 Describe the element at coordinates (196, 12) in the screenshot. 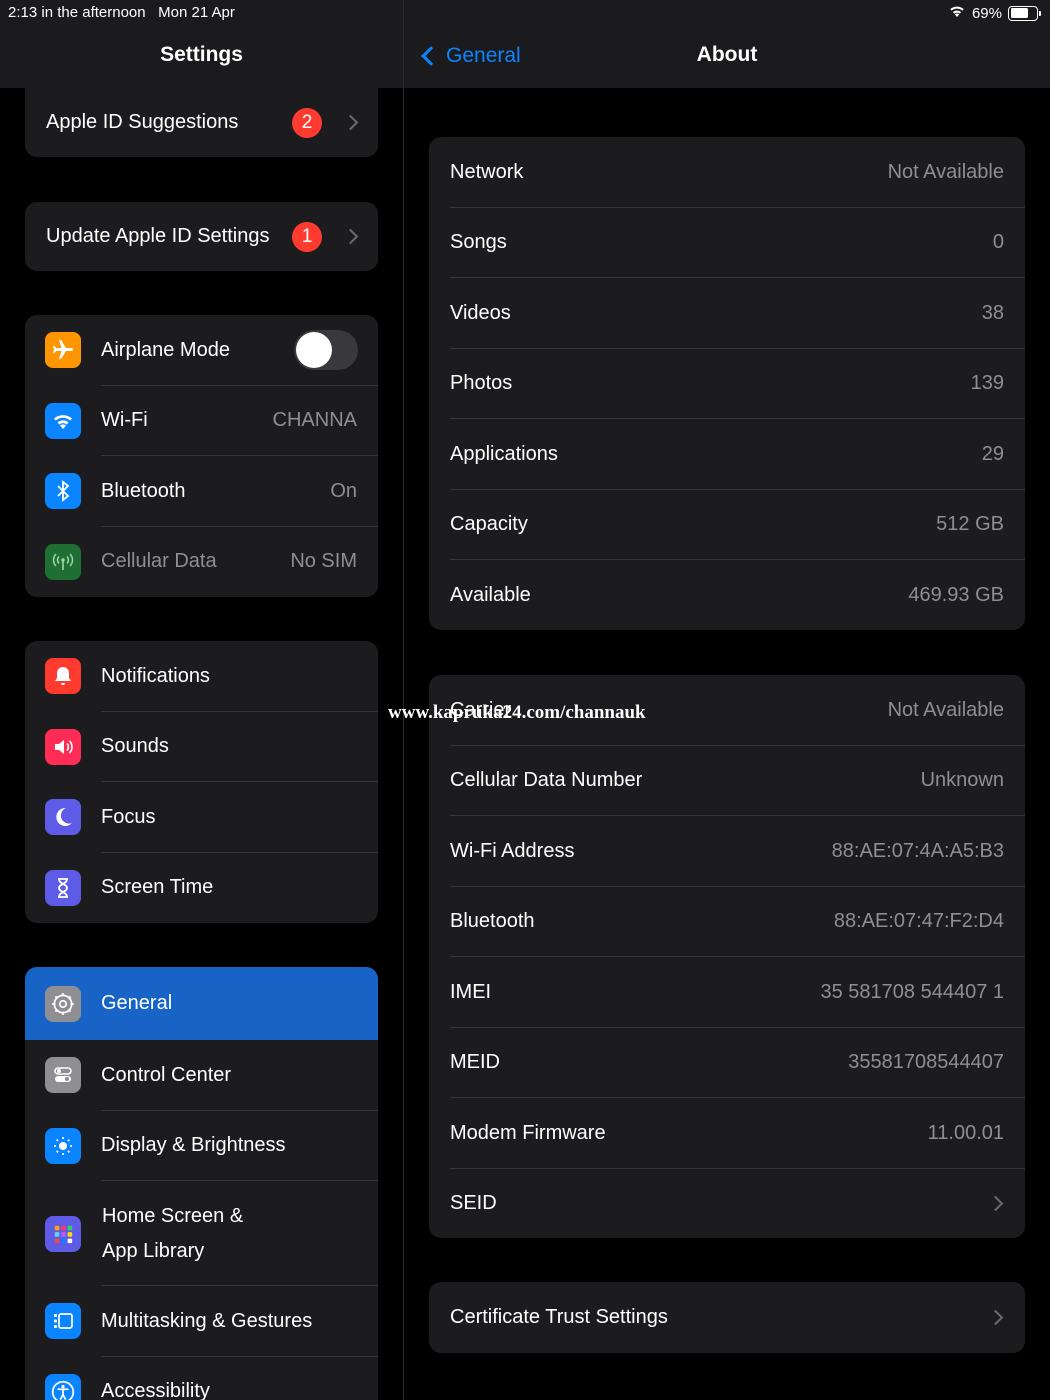

I see `status-date-text: Mon 21 Apr` at that location.